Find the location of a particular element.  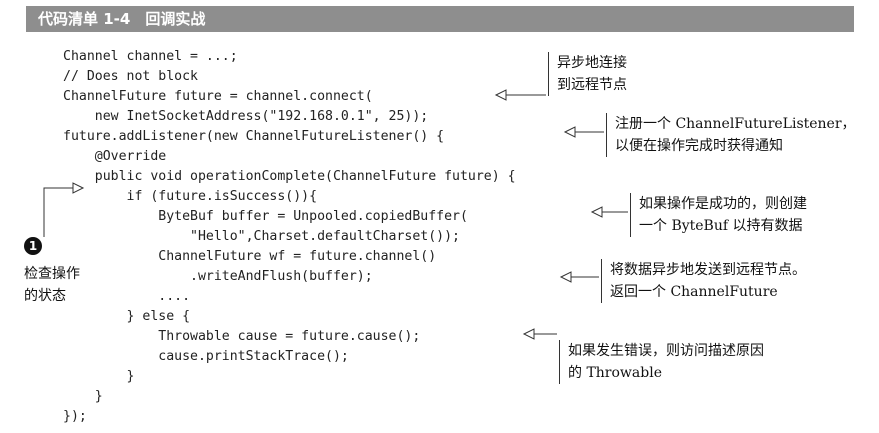

annotation-connect: 异步地连接 到远程节点 is located at coordinates (587, 74).